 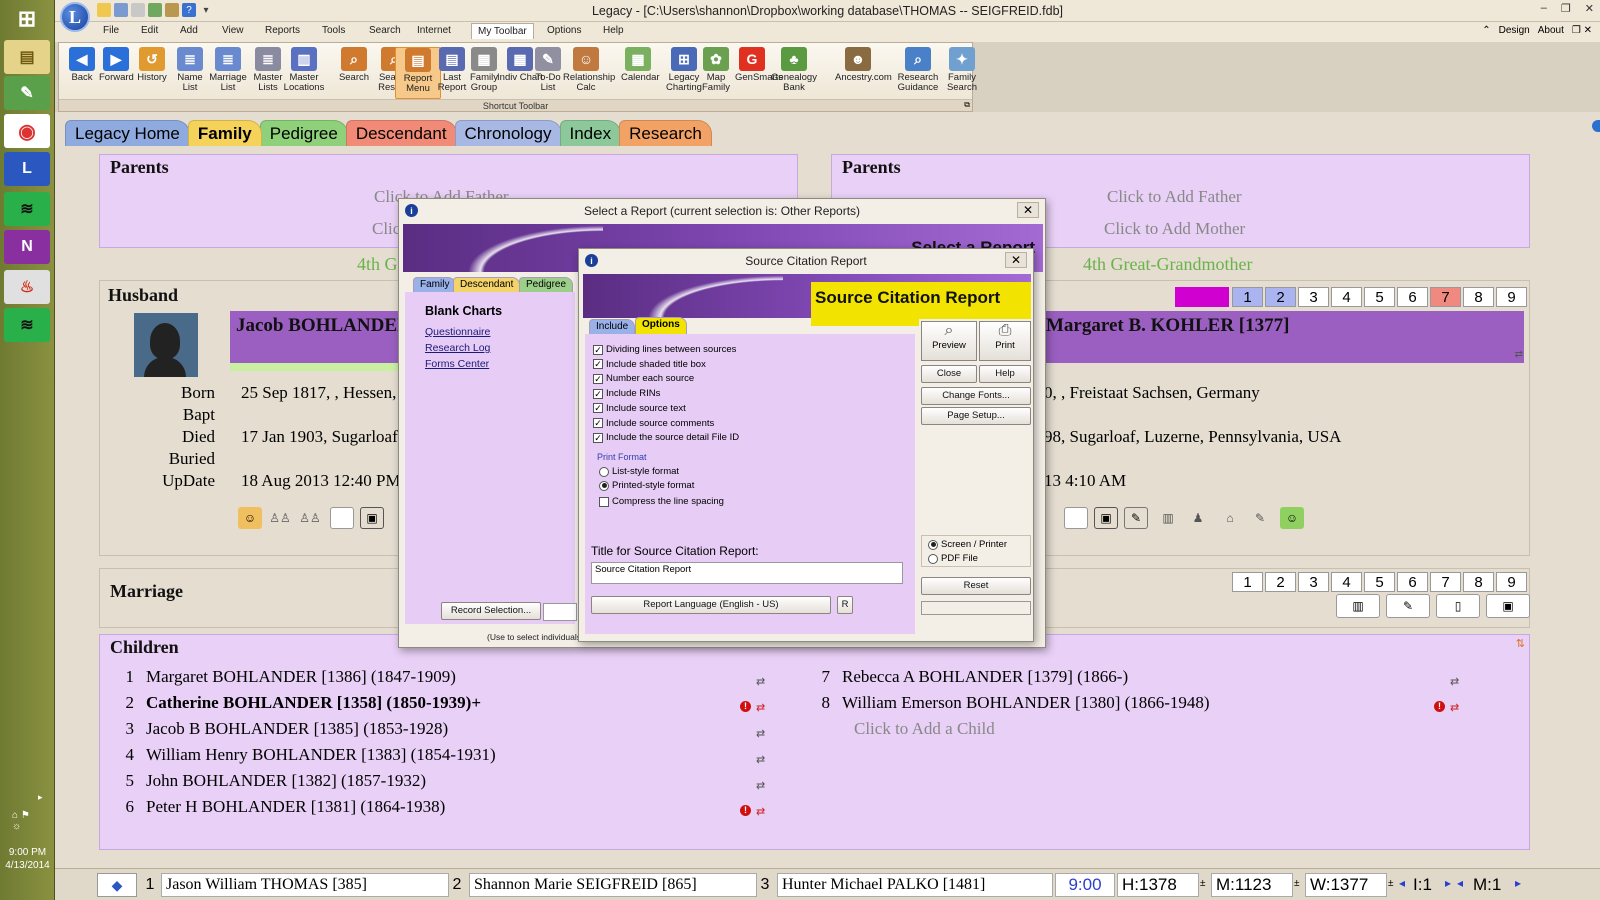 What do you see at coordinates (1174, 197) in the screenshot?
I see `add-father-link: Click to Add Father` at bounding box center [1174, 197].